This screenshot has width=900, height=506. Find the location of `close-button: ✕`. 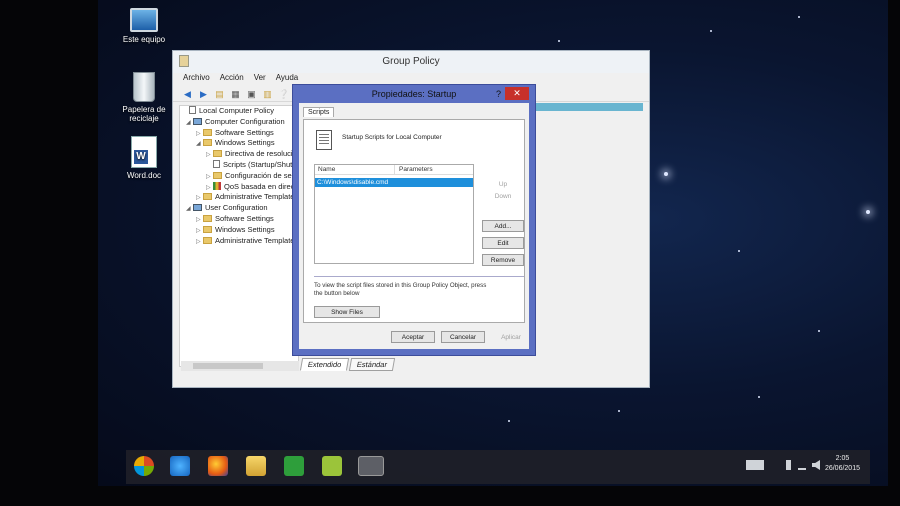

close-button: ✕ is located at coordinates (517, 93).